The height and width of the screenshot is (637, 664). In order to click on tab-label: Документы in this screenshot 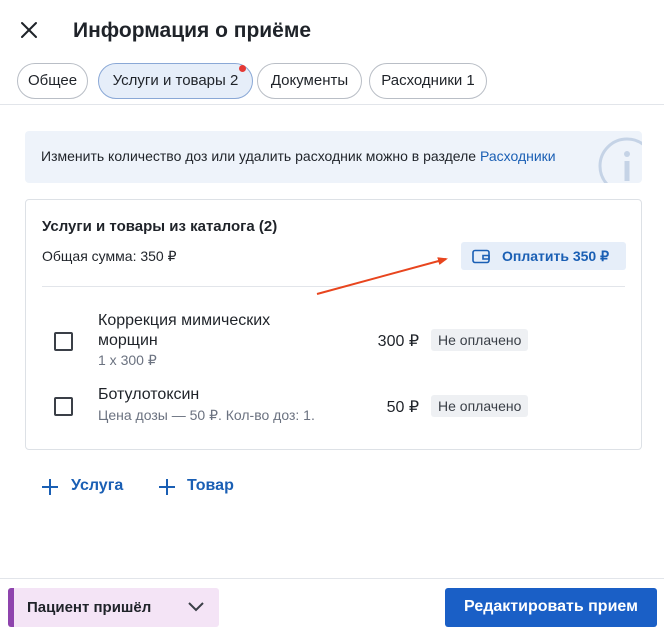, I will do `click(309, 80)`.